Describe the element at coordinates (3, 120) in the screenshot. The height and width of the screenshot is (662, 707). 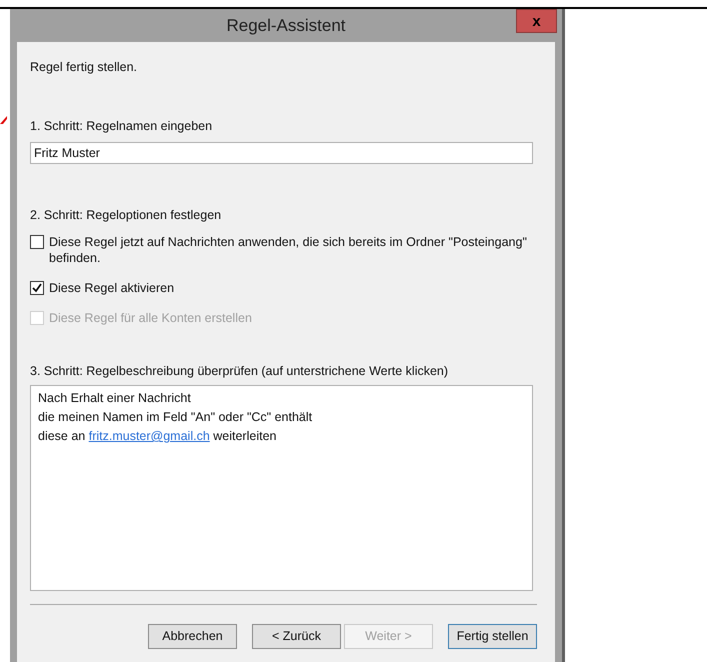
I see `arrow-tip-icon` at that location.